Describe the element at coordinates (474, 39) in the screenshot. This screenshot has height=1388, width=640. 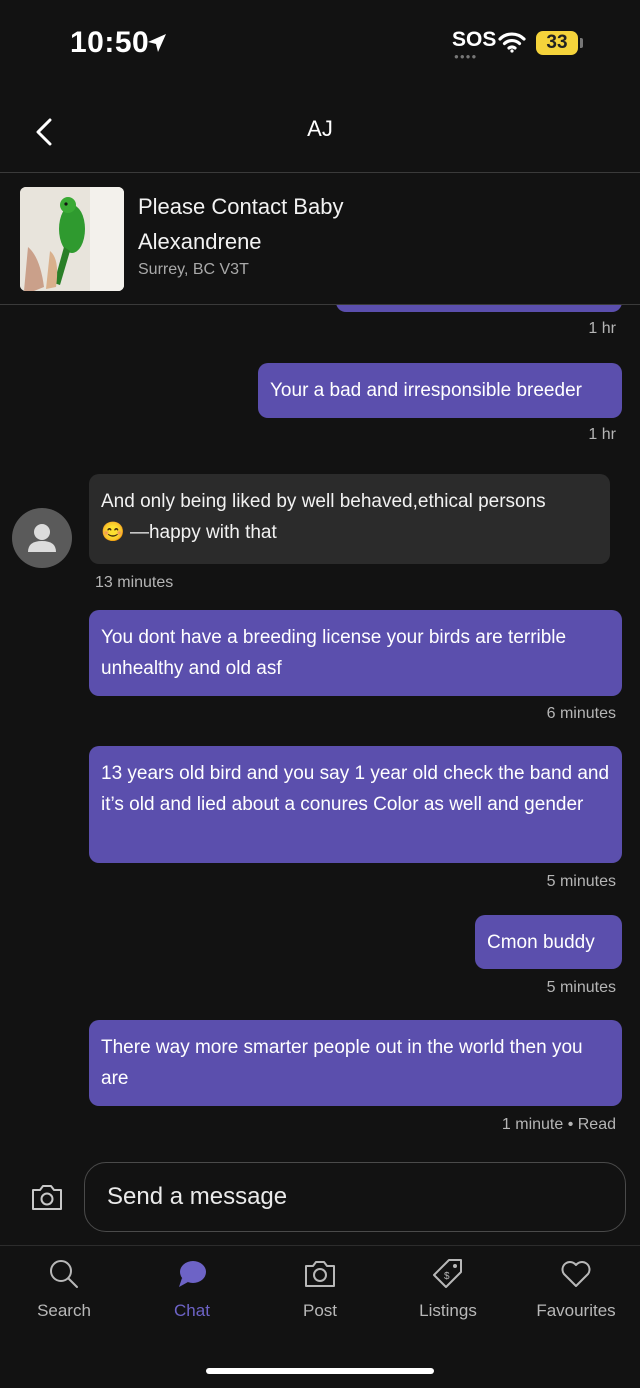
I see `sos-indicator: SOS` at that location.